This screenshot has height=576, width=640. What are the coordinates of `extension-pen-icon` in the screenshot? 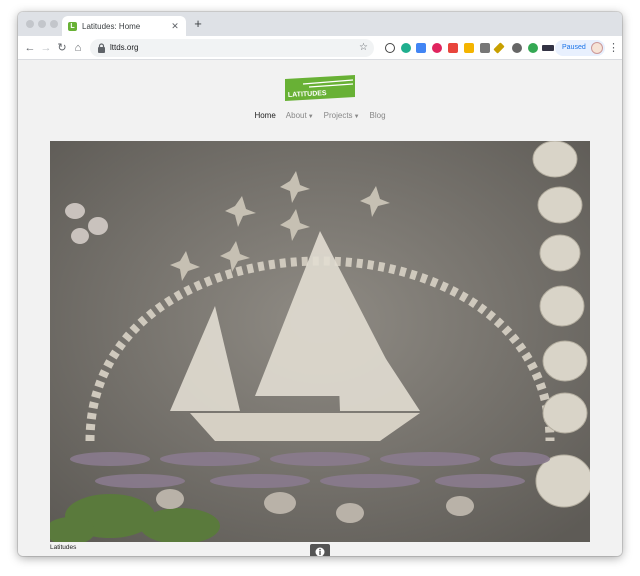 It's located at (499, 48).